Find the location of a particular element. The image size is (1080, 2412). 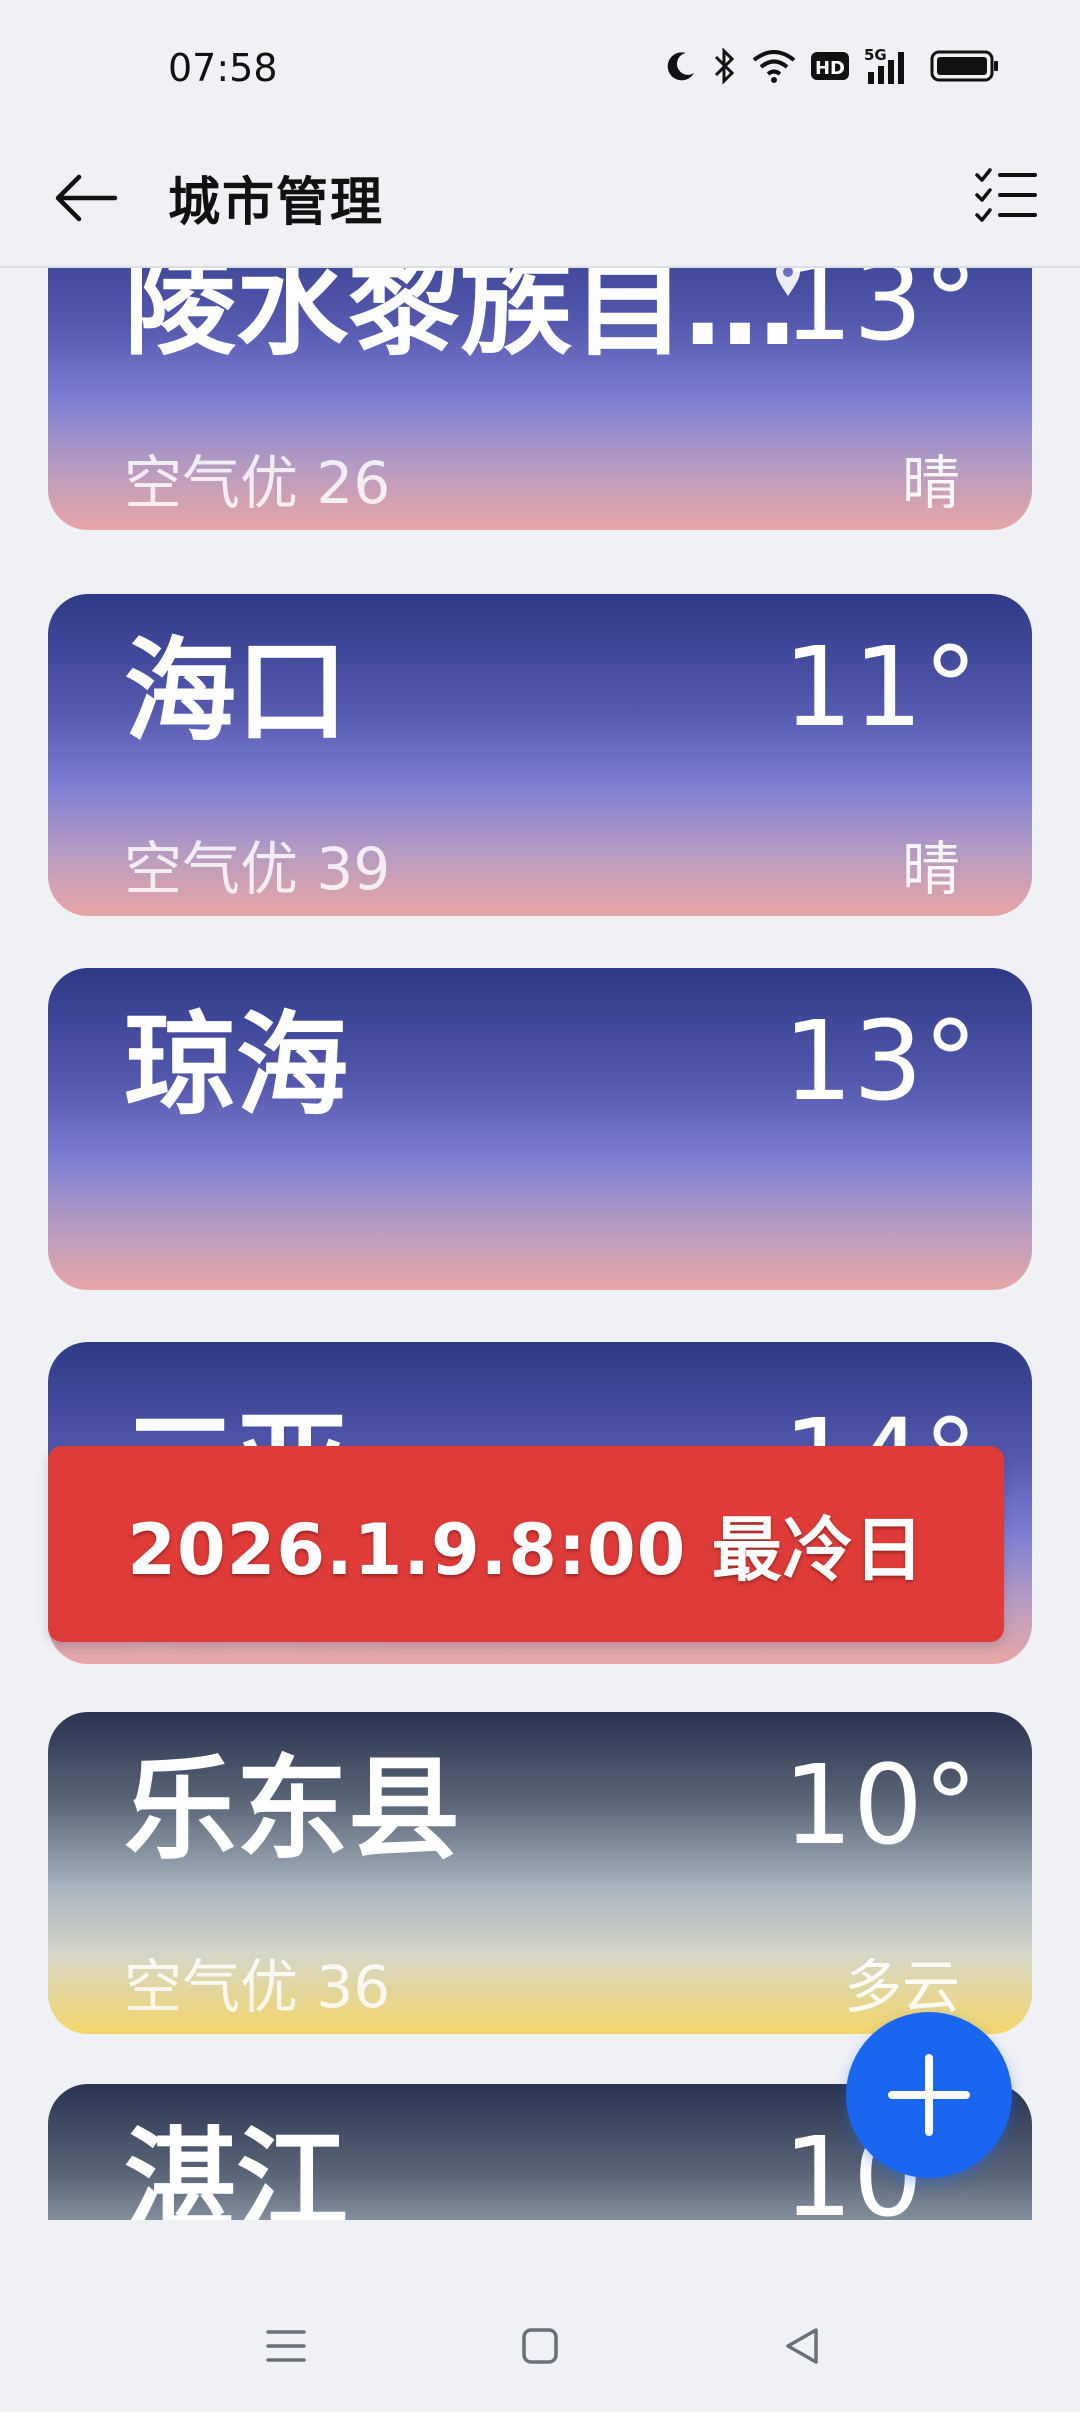

battery-icon is located at coordinates (965, 66).